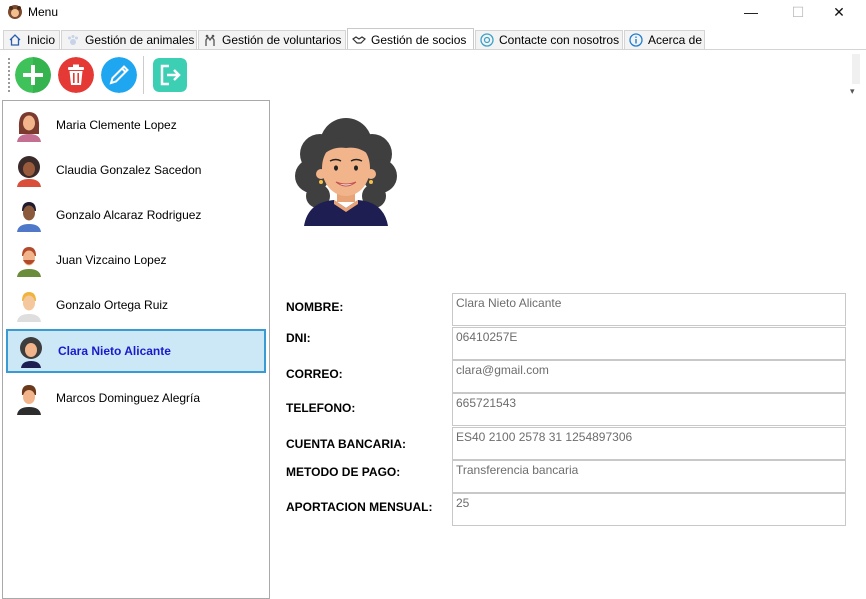 The height and width of the screenshot is (599, 866). Describe the element at coordinates (798, 12) in the screenshot. I see `maximize-button: ☐` at that location.